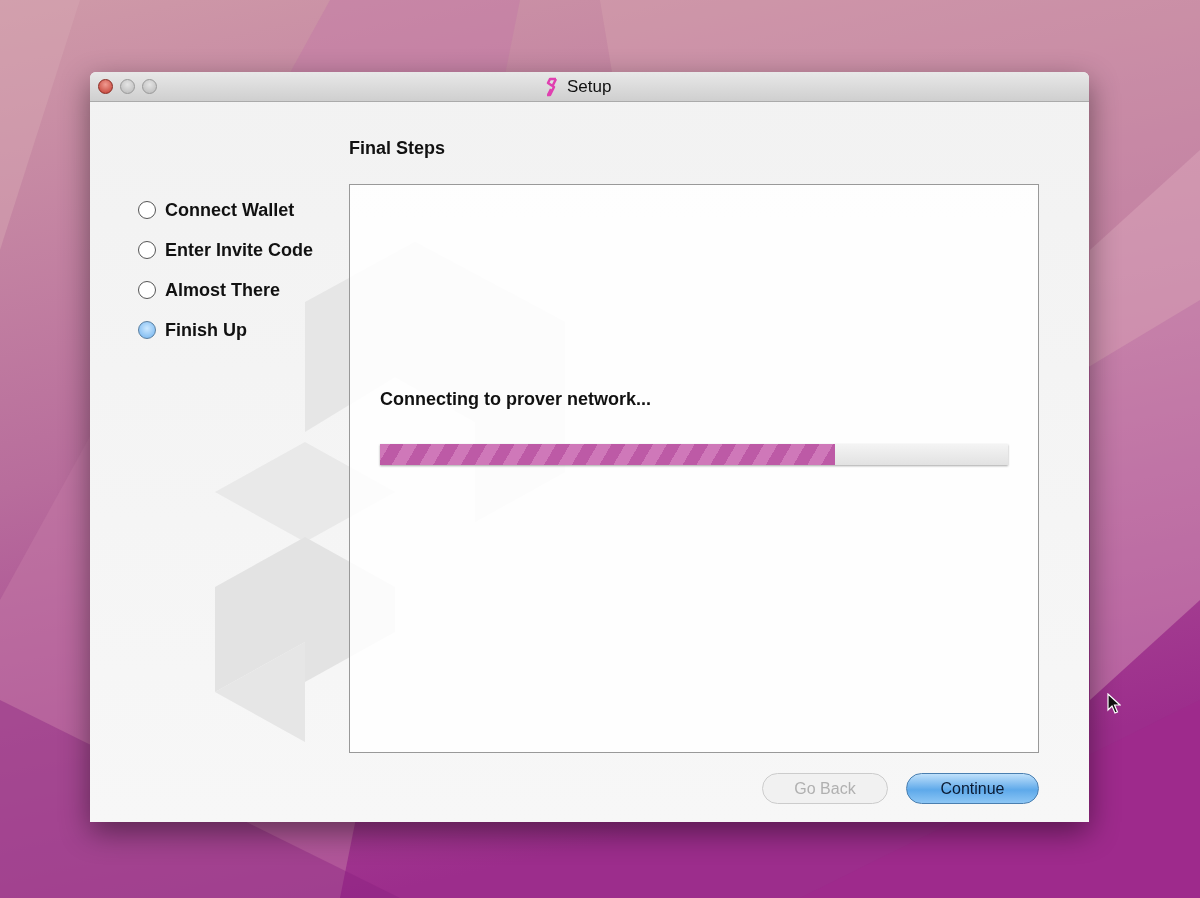 The image size is (1200, 898). Describe the element at coordinates (972, 788) in the screenshot. I see `continue-button: Continue` at that location.